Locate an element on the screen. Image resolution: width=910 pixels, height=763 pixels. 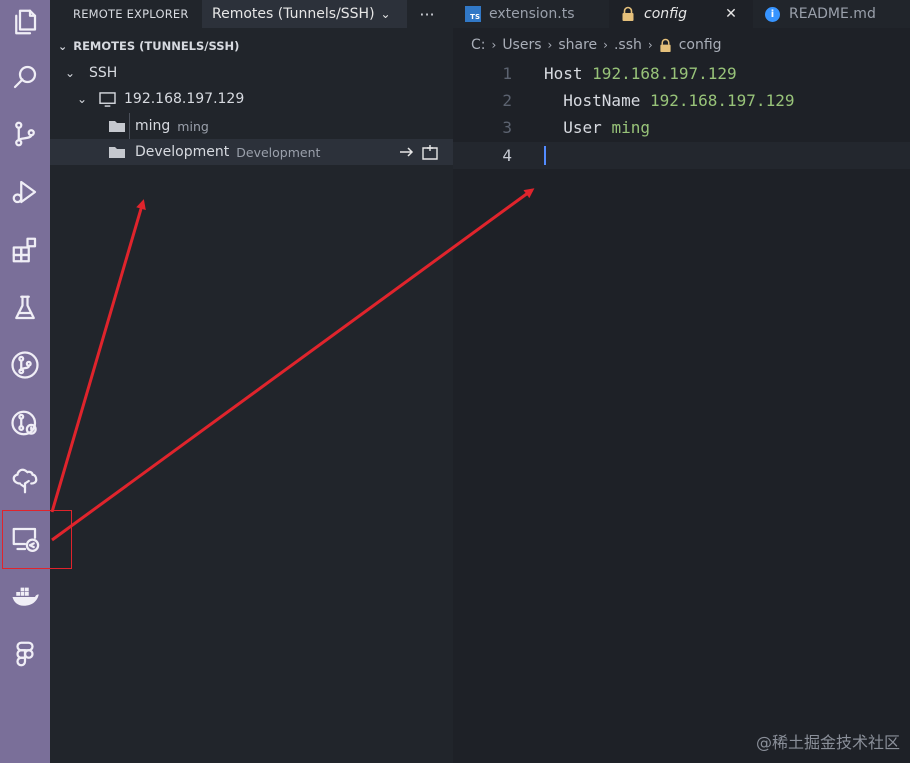
open-in-new-window-icon is located at coordinates (430, 152).